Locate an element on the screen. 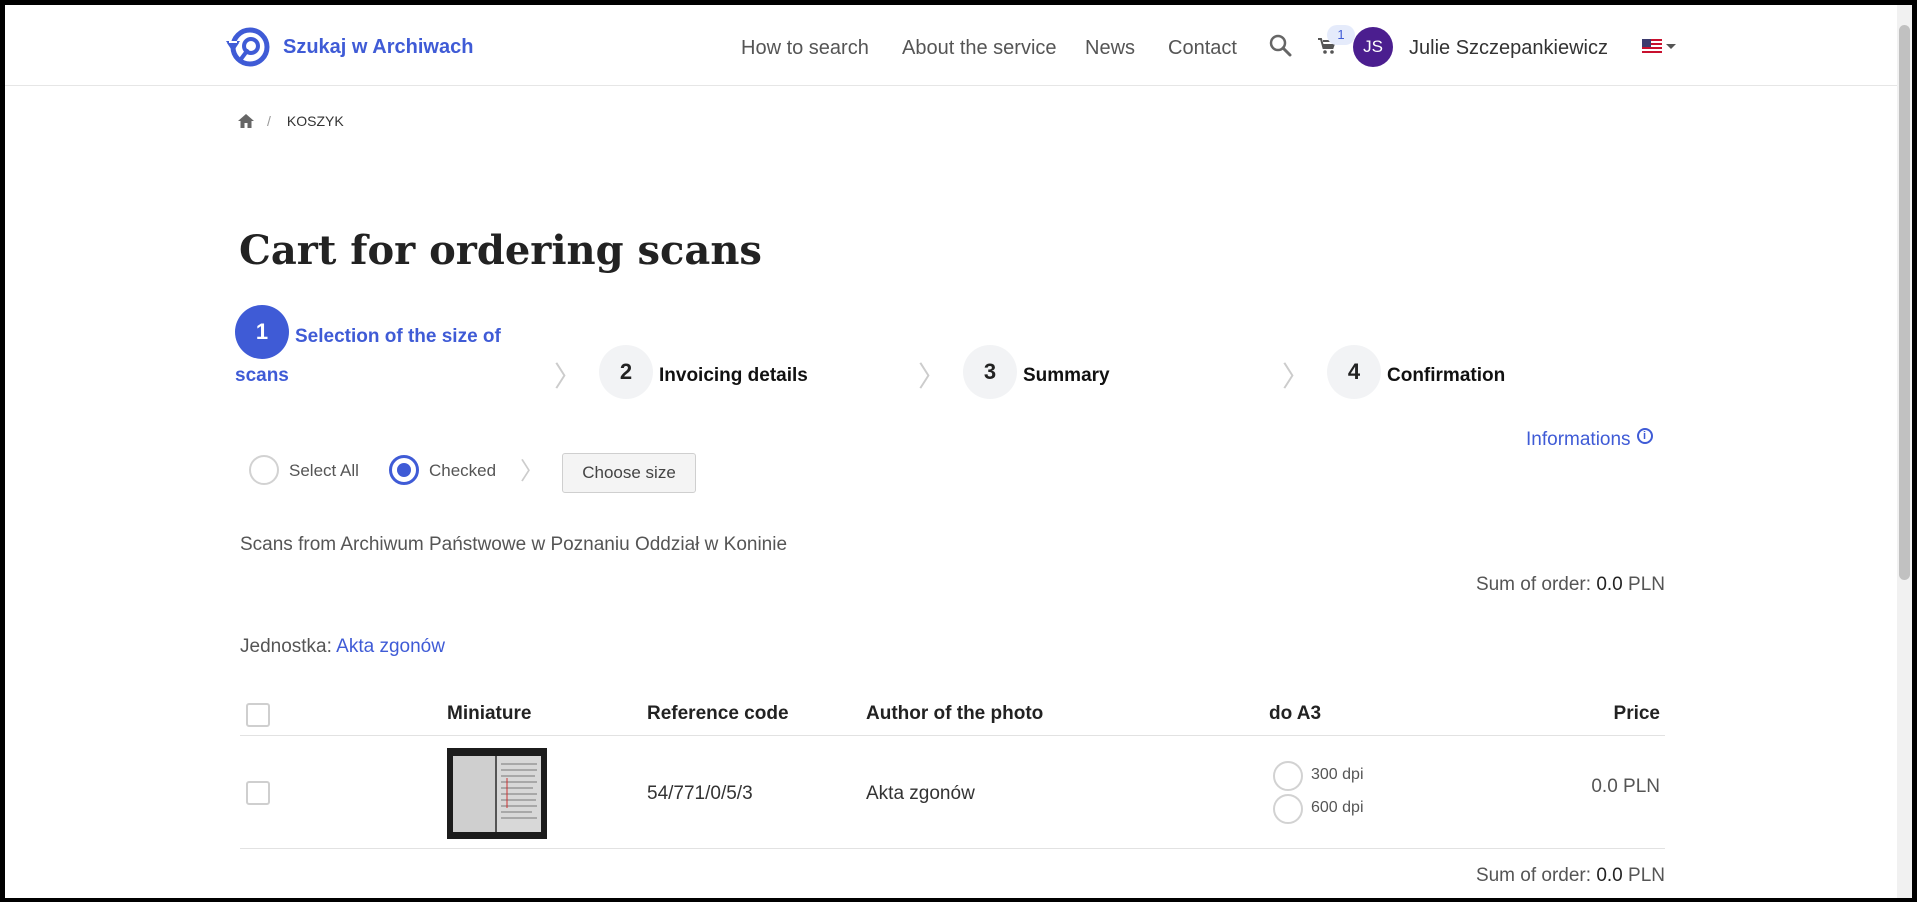 The width and height of the screenshot is (1917, 902). step-4-number: 4 is located at coordinates (1354, 372).